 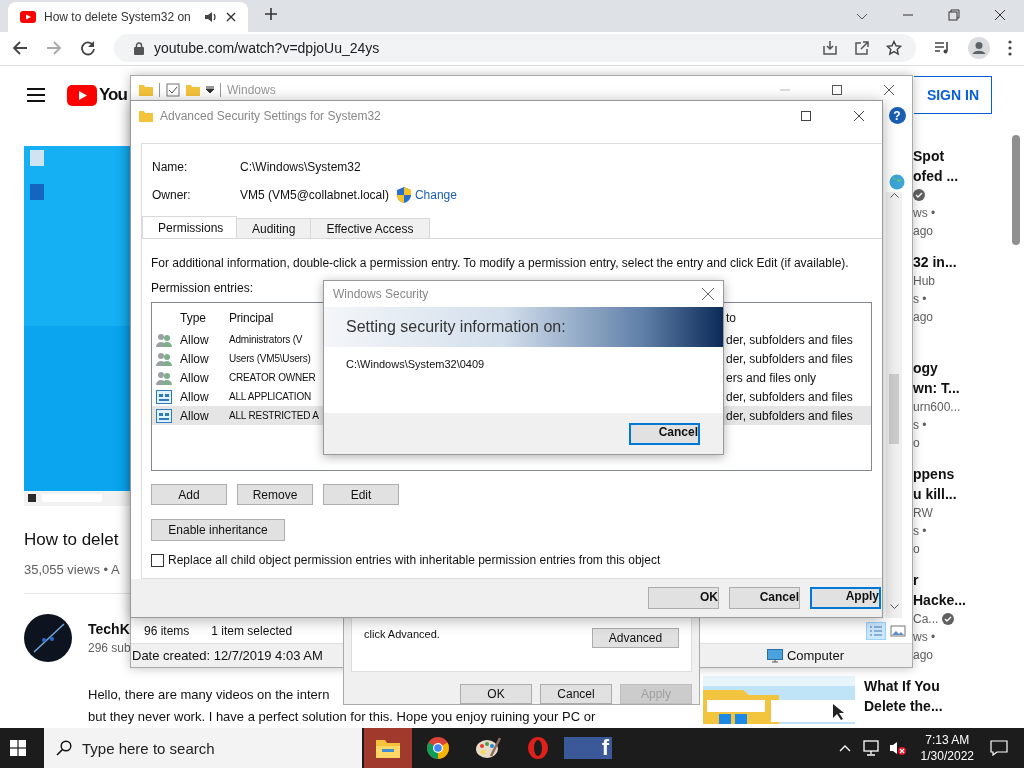 What do you see at coordinates (415, 364) in the screenshot?
I see `file-path: C:\Windows\System32\0409` at bounding box center [415, 364].